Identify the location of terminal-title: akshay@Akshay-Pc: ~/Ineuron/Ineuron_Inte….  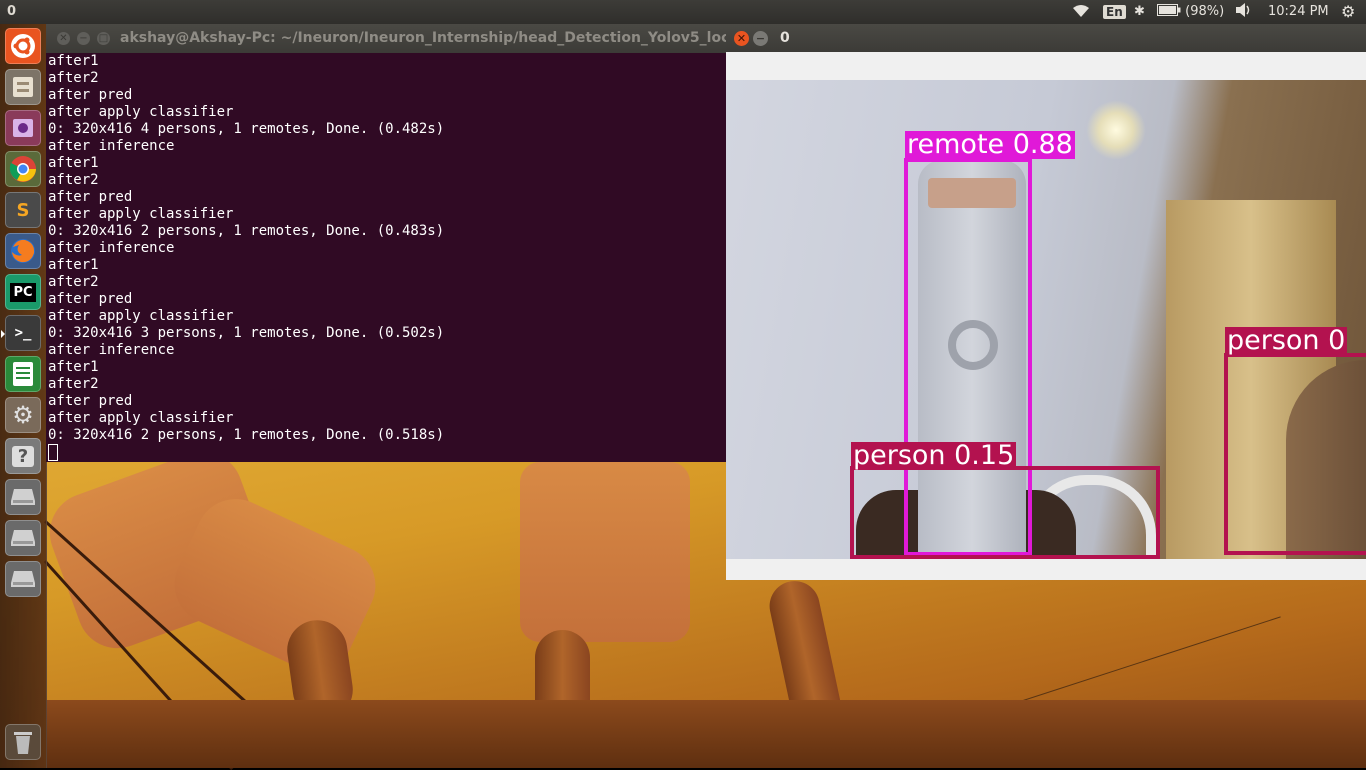
(423, 38).